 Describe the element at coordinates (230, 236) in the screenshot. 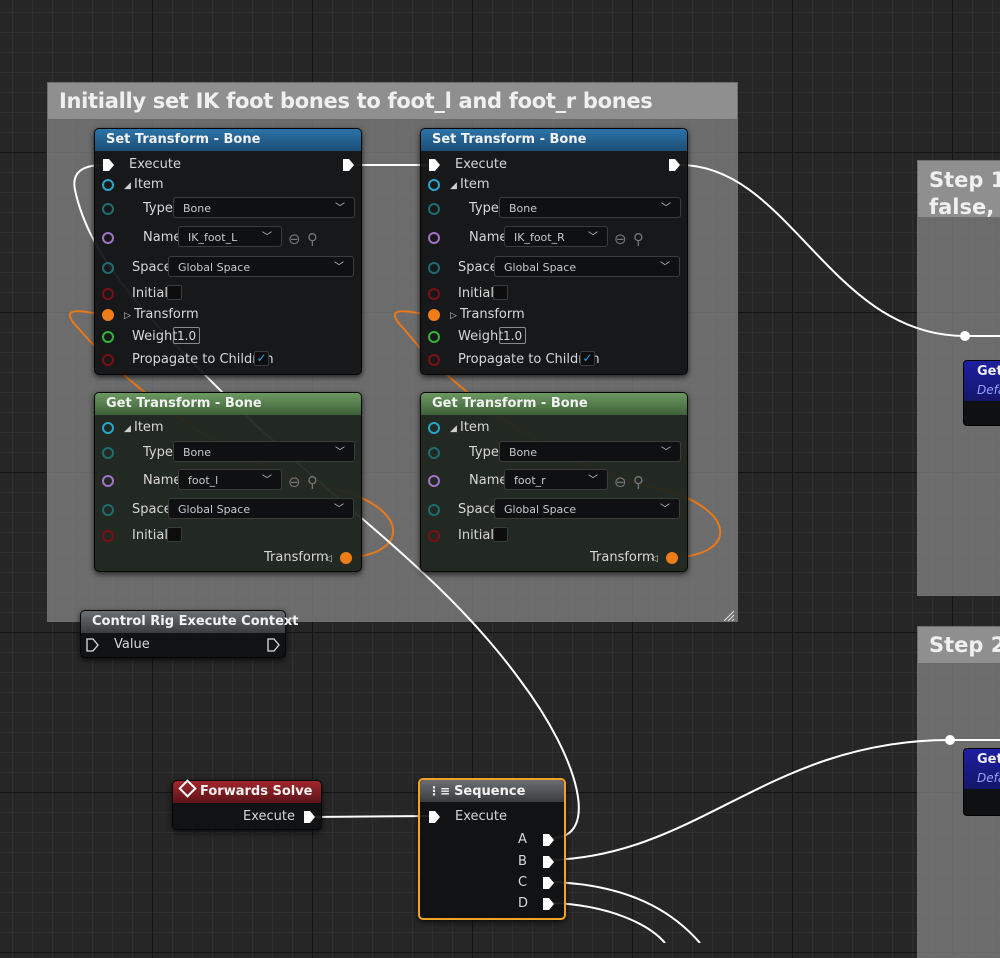

I see `name-dropdown: IK_foot_L ﹀` at that location.